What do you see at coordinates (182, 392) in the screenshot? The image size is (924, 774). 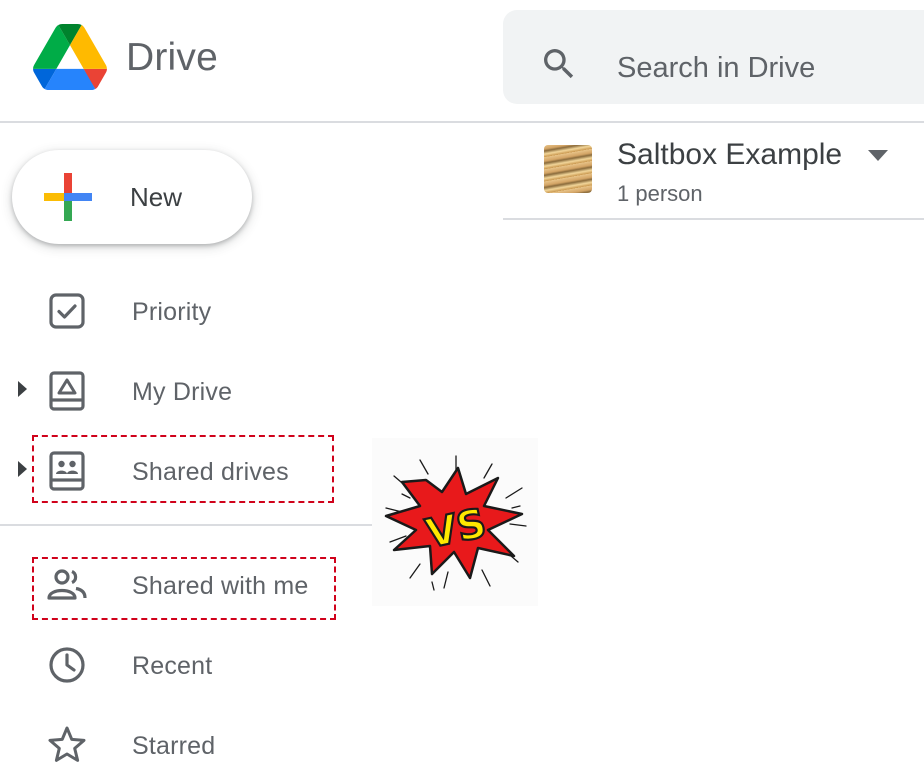 I see `sidebar-item-label: My Drive` at bounding box center [182, 392].